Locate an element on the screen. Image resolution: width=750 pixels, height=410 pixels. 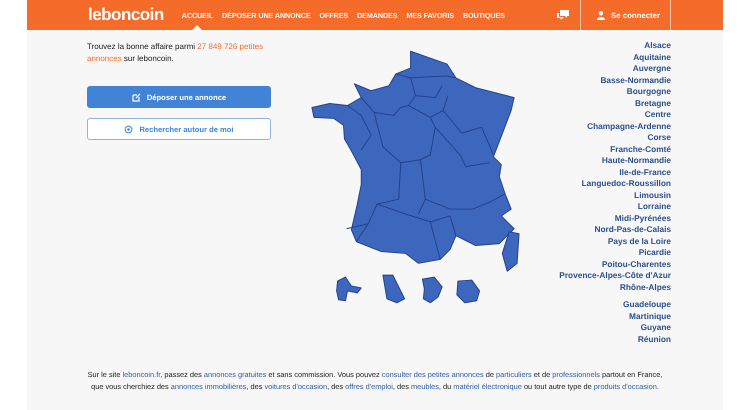
region-link: Nord-Pas-de-Calais is located at coordinates (632, 230).